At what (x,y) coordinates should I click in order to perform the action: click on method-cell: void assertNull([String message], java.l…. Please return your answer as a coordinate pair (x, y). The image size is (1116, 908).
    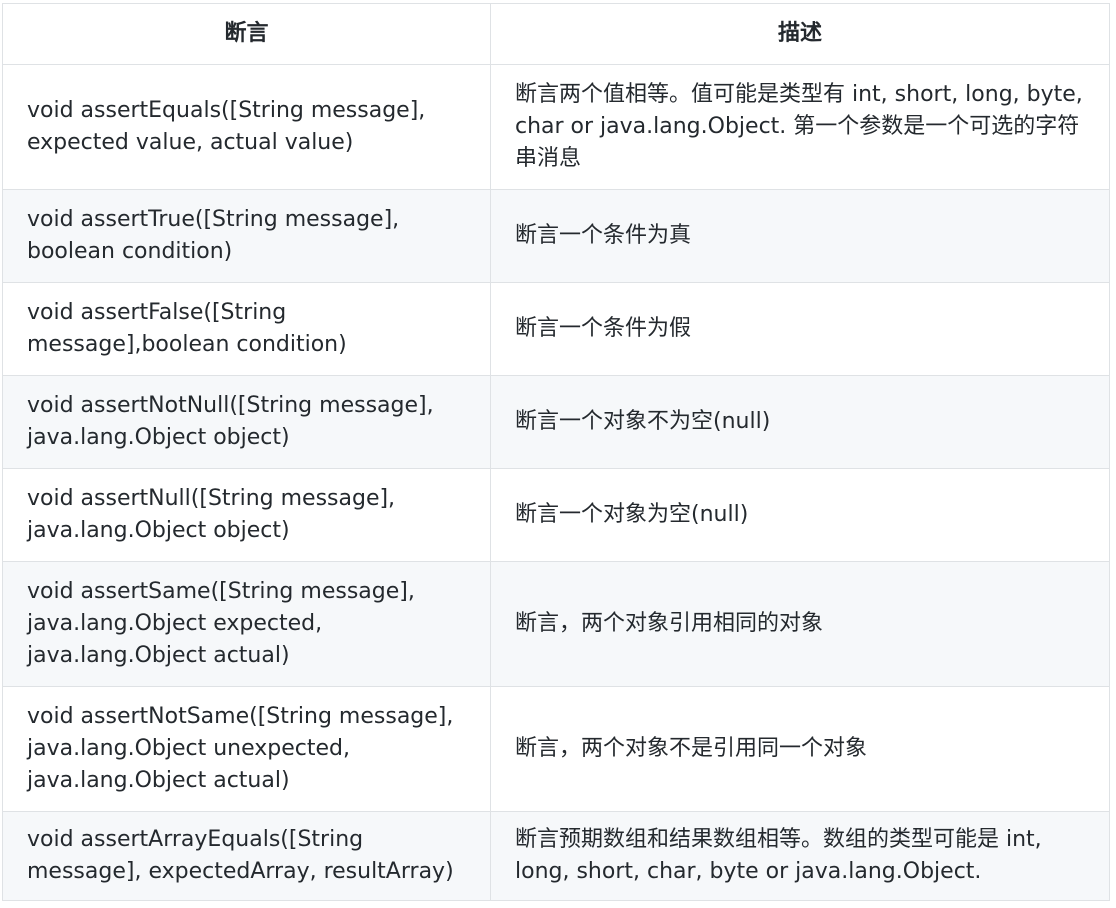
    Looking at the image, I should click on (246, 515).